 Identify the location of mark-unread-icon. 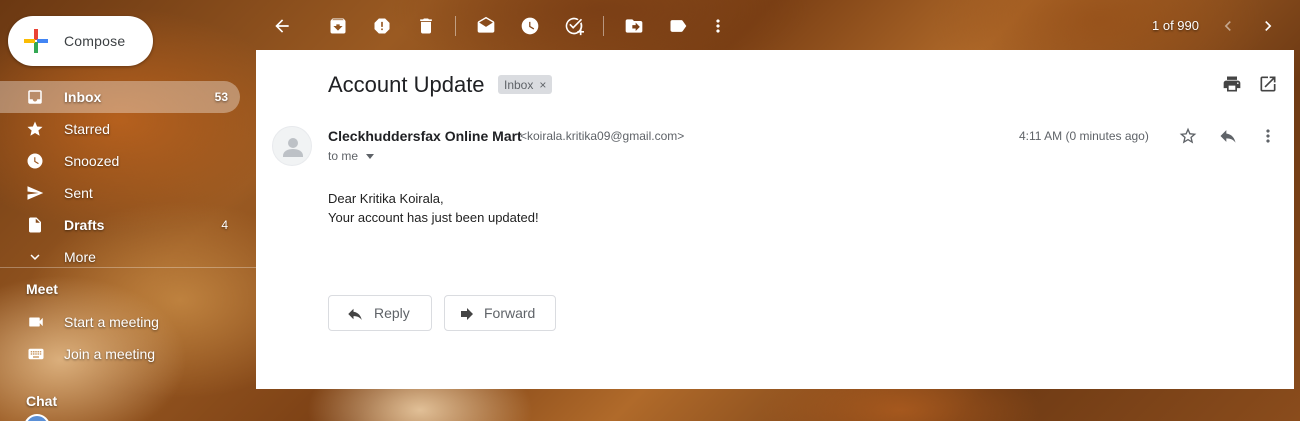
(486, 26).